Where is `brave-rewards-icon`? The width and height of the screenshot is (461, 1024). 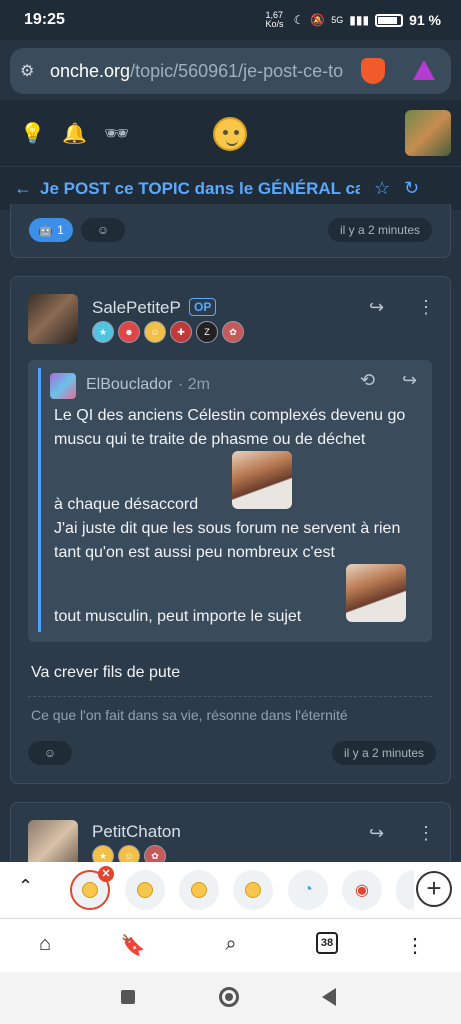 brave-rewards-icon is located at coordinates (424, 70).